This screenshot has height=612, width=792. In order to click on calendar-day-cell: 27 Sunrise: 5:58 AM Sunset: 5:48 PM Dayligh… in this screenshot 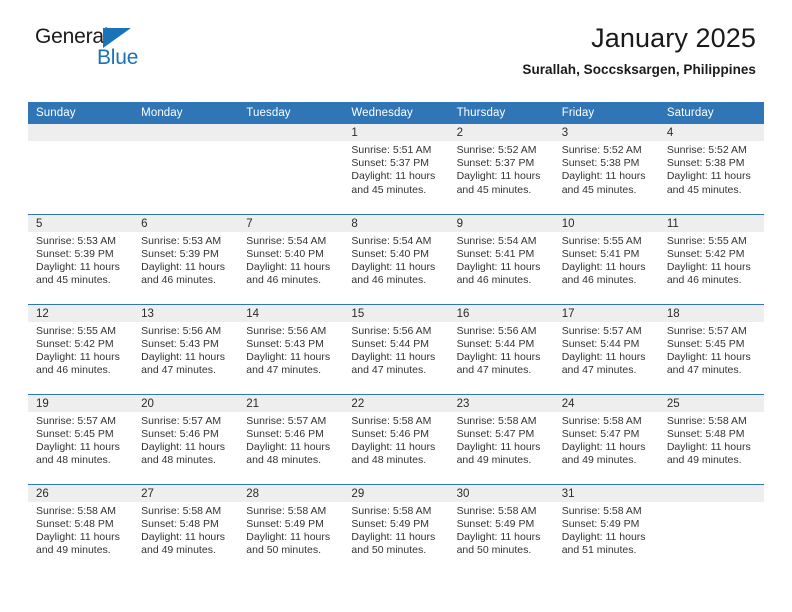, I will do `click(186, 528)`.